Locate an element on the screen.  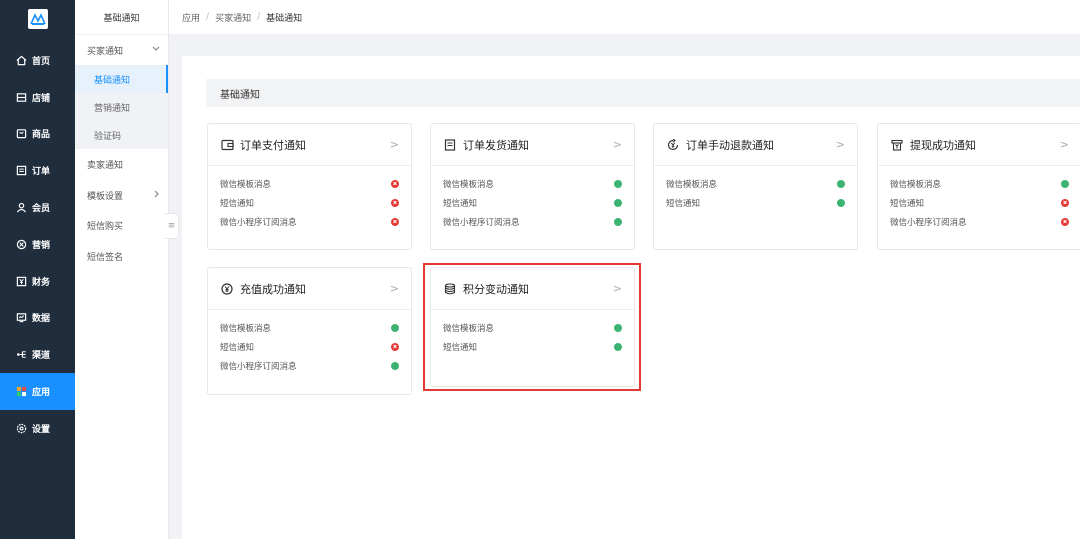
nav-item-marketing: 营销 is located at coordinates (37, 244).